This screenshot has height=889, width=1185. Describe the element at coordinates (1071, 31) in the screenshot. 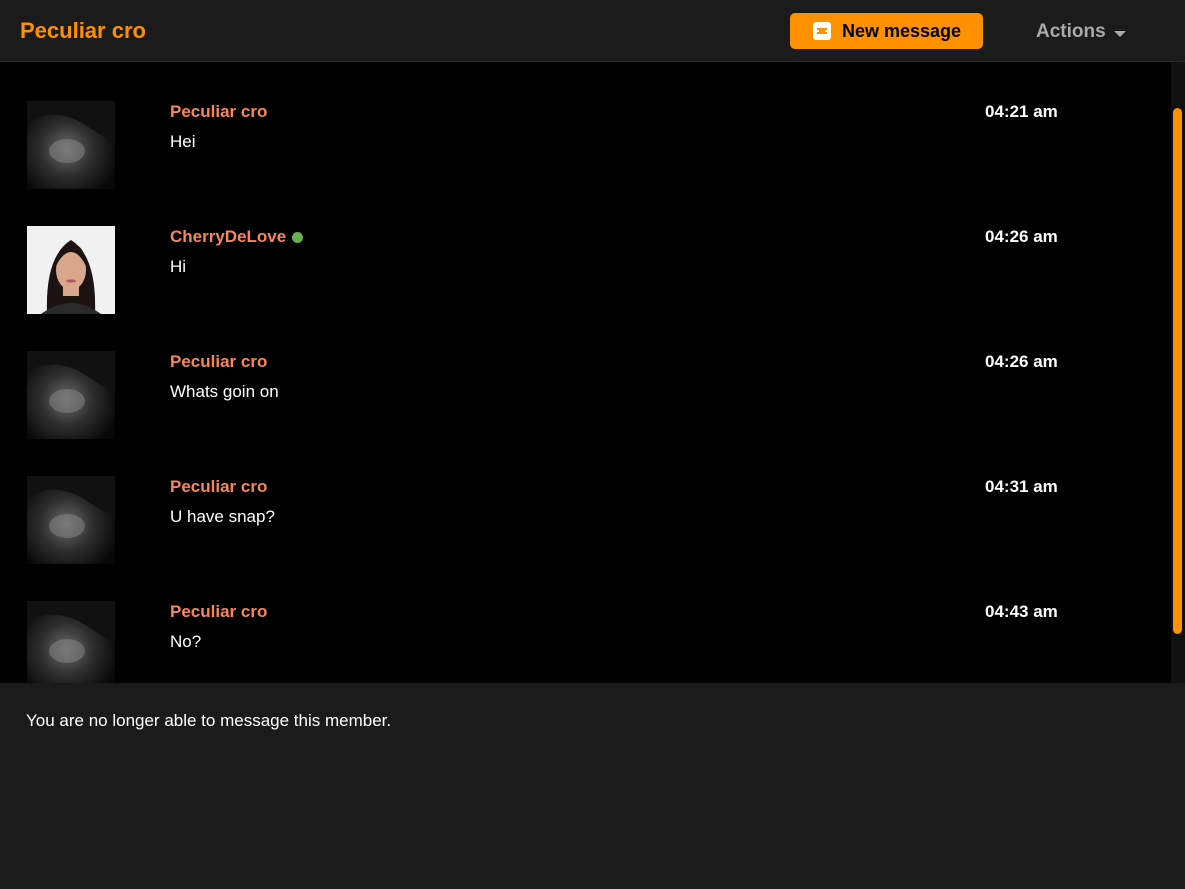

I see `actions-label: Actions` at that location.